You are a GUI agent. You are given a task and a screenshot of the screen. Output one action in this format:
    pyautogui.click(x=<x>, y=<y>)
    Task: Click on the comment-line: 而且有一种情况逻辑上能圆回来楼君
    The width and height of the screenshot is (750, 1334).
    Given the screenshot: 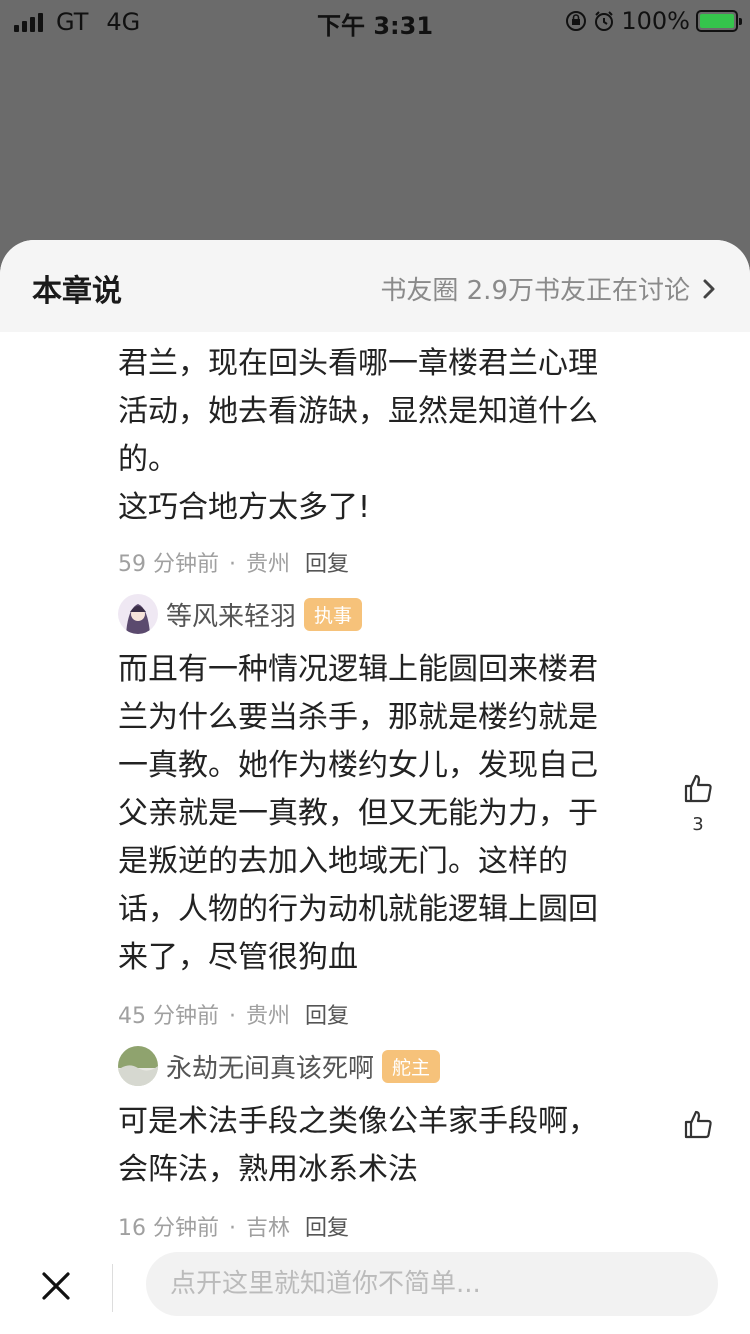 What is the action you would take?
    pyautogui.click(x=358, y=669)
    